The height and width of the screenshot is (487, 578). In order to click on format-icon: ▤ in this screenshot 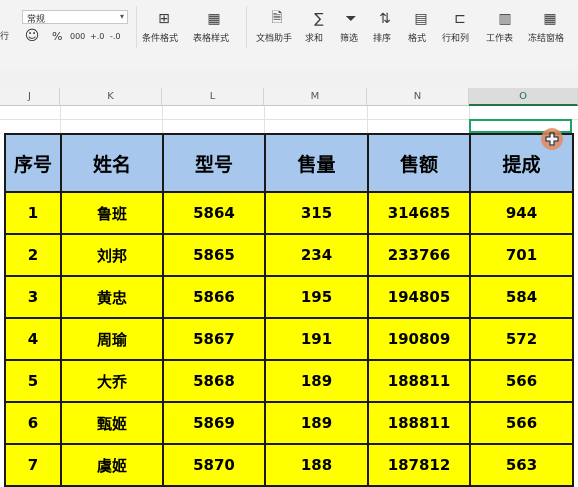, I will do `click(421, 19)`.